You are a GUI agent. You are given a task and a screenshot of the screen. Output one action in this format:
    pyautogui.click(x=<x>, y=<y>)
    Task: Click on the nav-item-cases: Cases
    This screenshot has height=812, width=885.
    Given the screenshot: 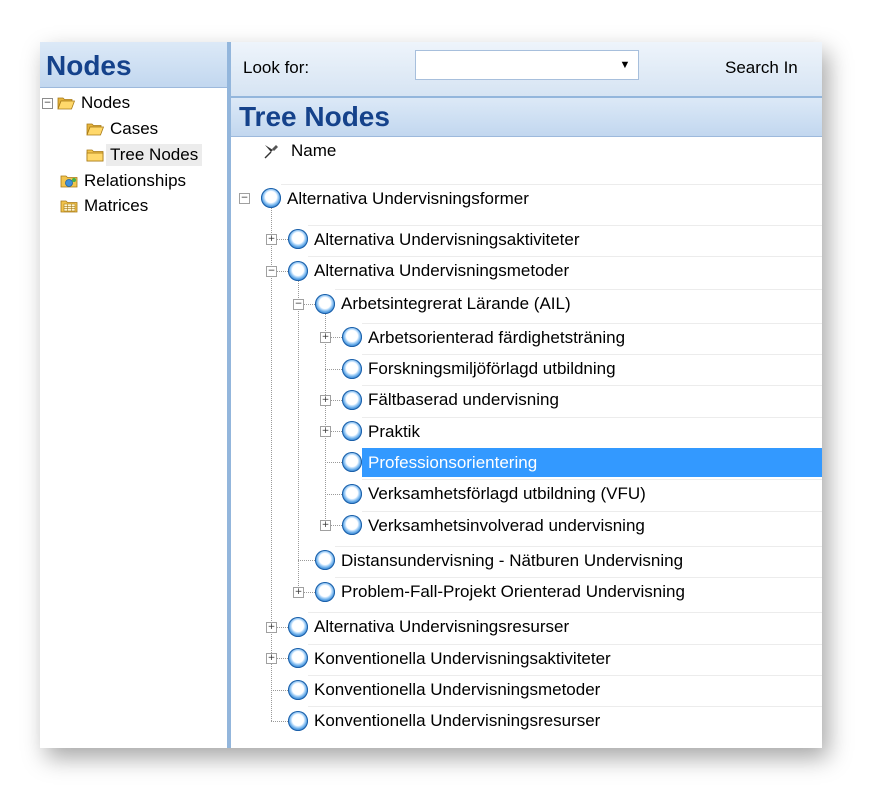 What is the action you would take?
    pyautogui.click(x=124, y=129)
    